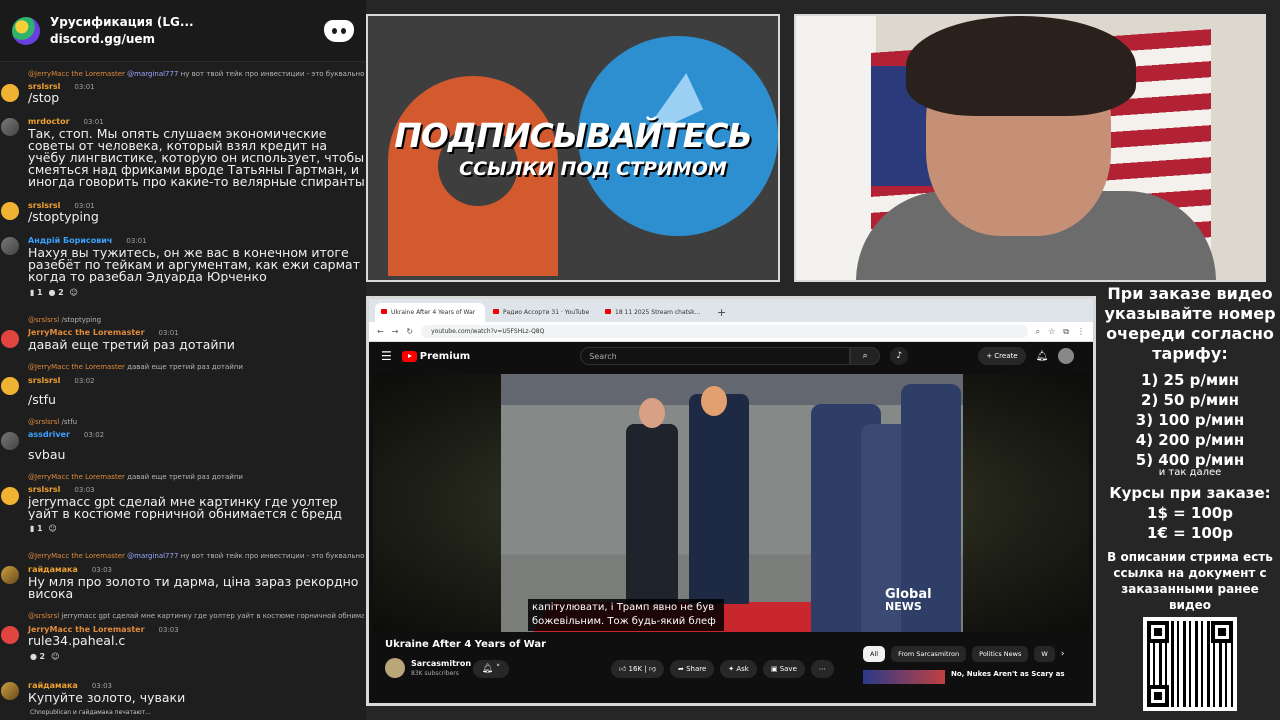 This screenshot has height=720, width=1280. What do you see at coordinates (1066, 332) in the screenshot?
I see `extensions-icon: ⧉` at bounding box center [1066, 332].